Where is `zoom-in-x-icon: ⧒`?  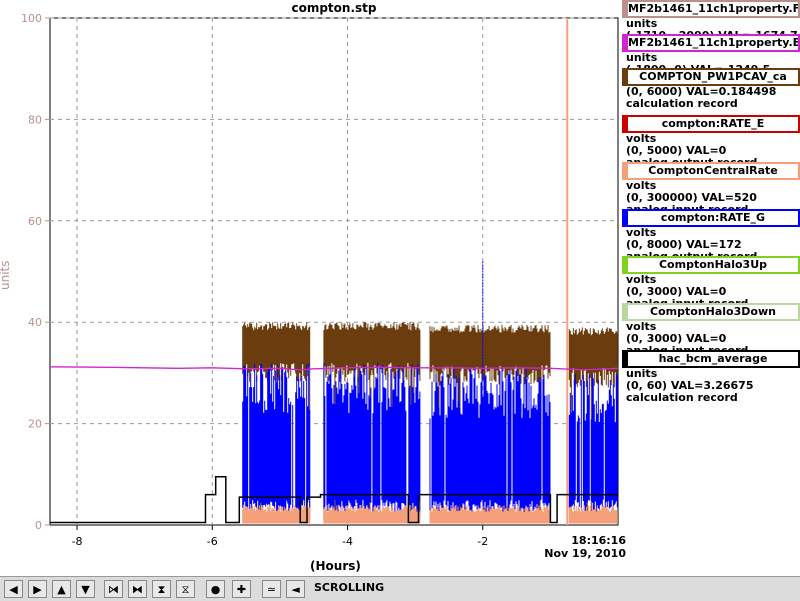 zoom-in-x-icon: ⧒ is located at coordinates (113, 589).